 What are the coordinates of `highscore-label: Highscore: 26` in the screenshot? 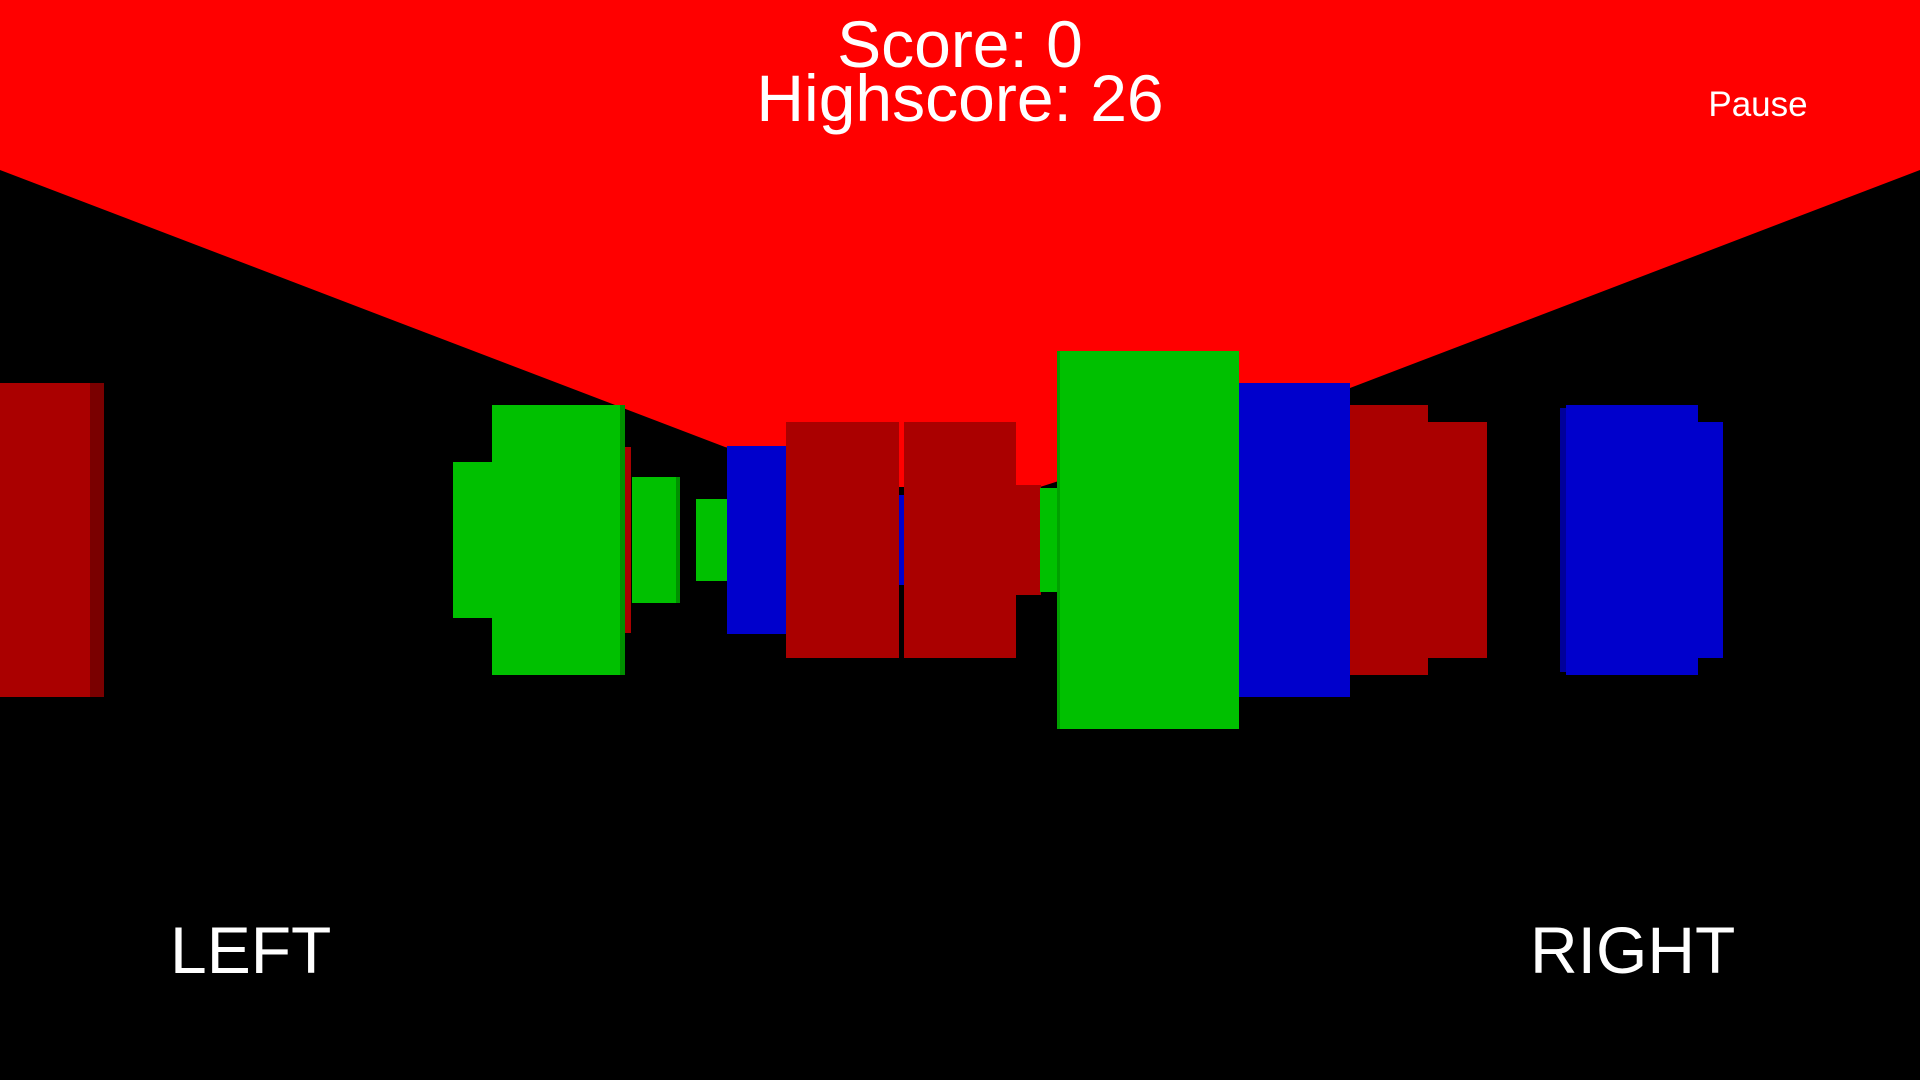 It's located at (960, 98).